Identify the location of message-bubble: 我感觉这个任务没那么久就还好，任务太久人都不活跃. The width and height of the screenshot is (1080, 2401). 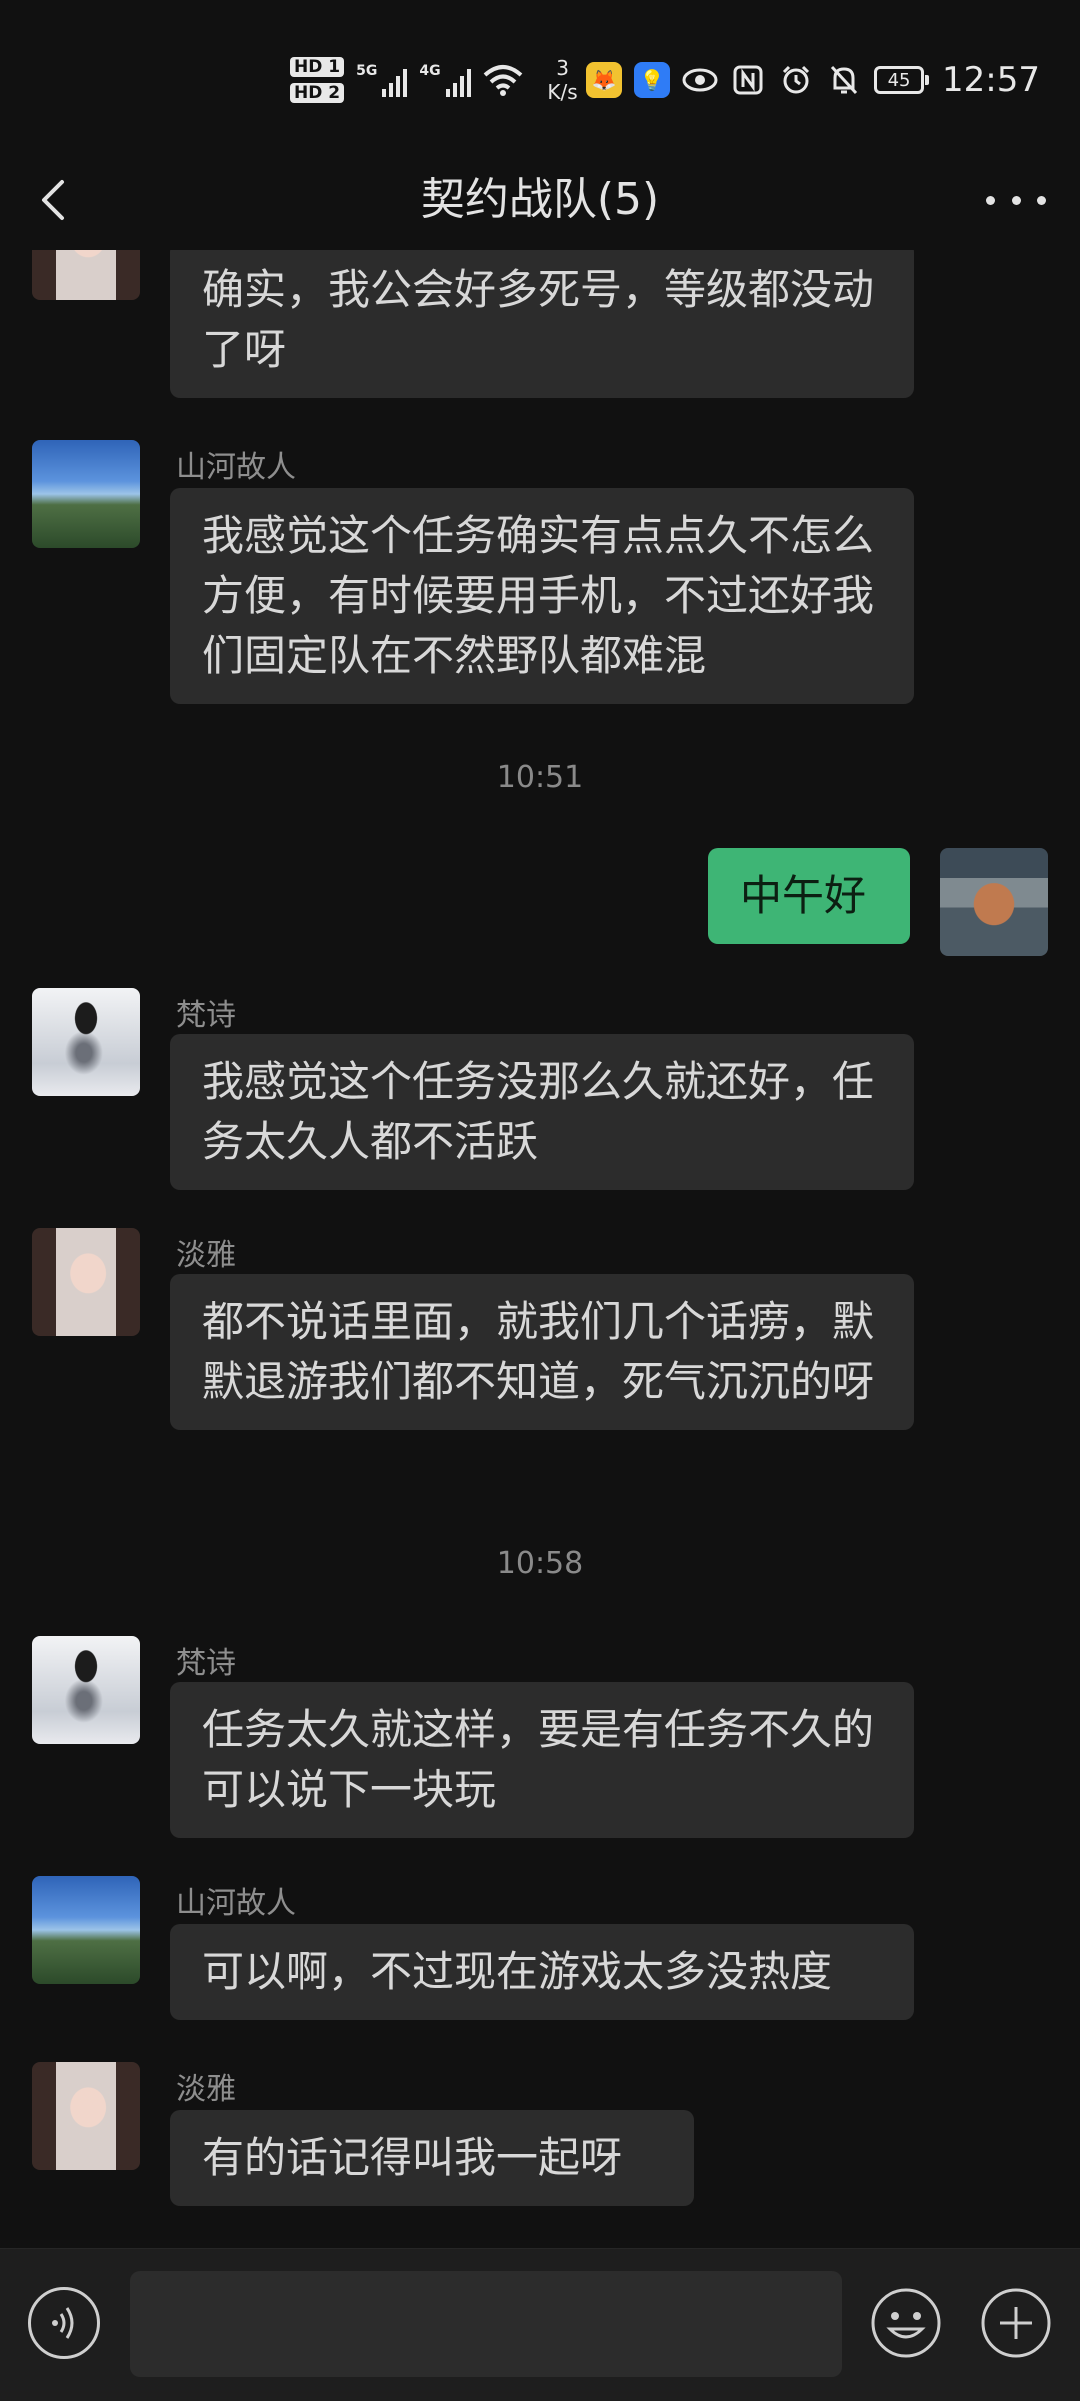
(542, 1112).